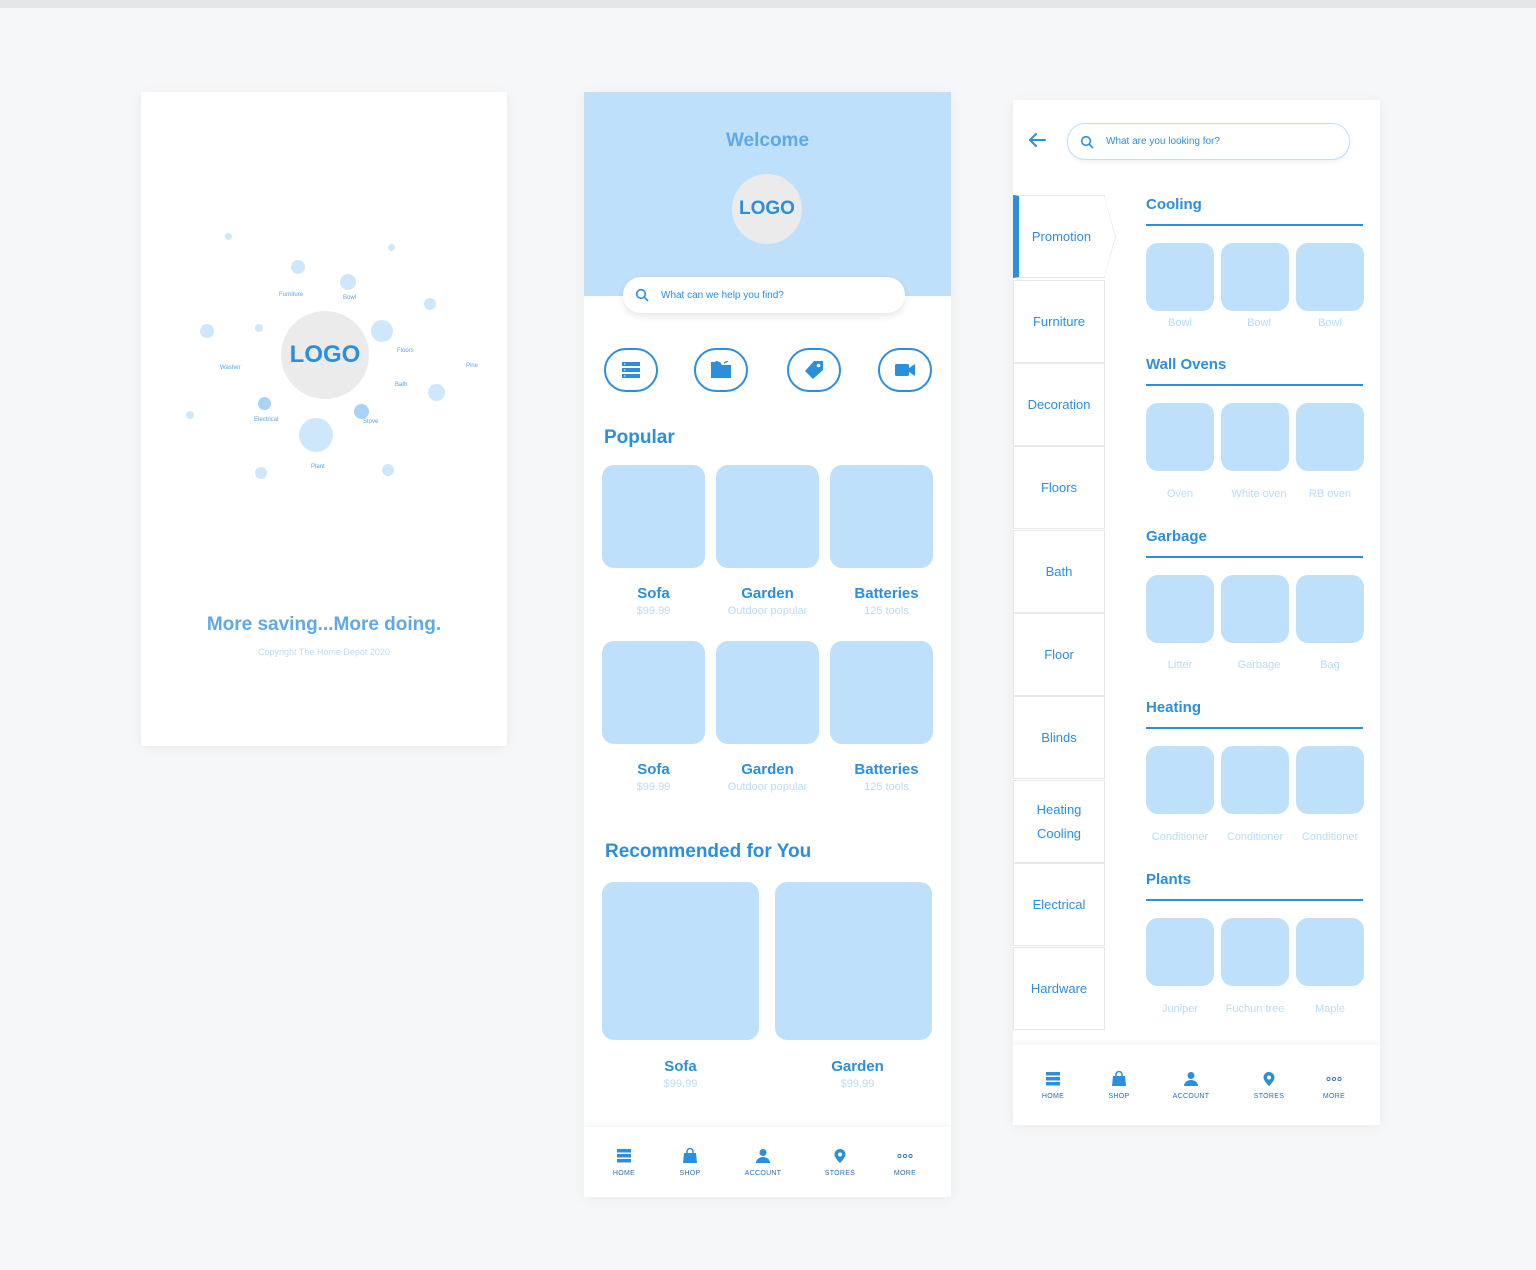 This screenshot has width=1536, height=1270. What do you see at coordinates (318, 467) in the screenshot?
I see `orbit-label: Plant` at bounding box center [318, 467].